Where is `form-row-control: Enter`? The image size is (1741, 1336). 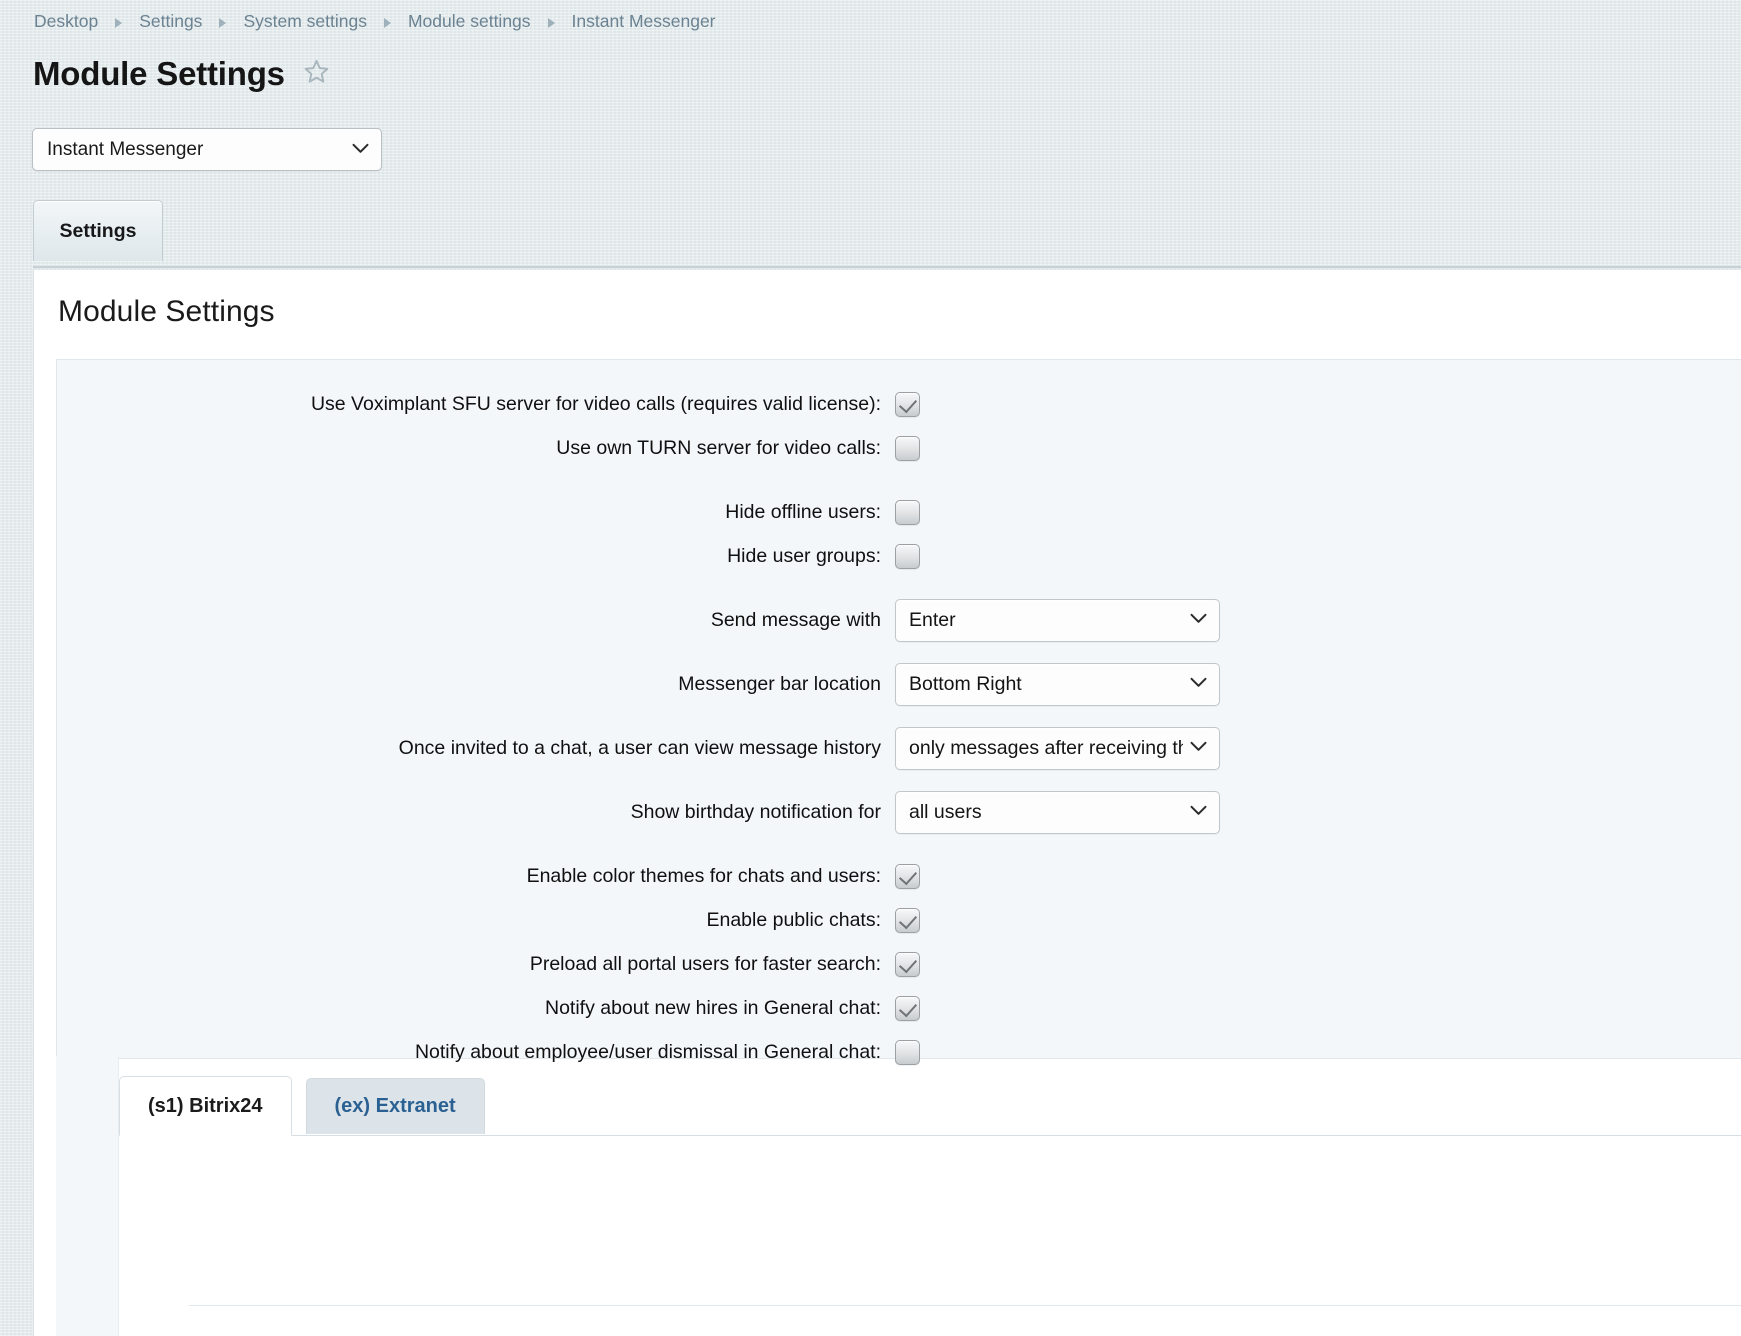 form-row-control: Enter is located at coordinates (1057, 620).